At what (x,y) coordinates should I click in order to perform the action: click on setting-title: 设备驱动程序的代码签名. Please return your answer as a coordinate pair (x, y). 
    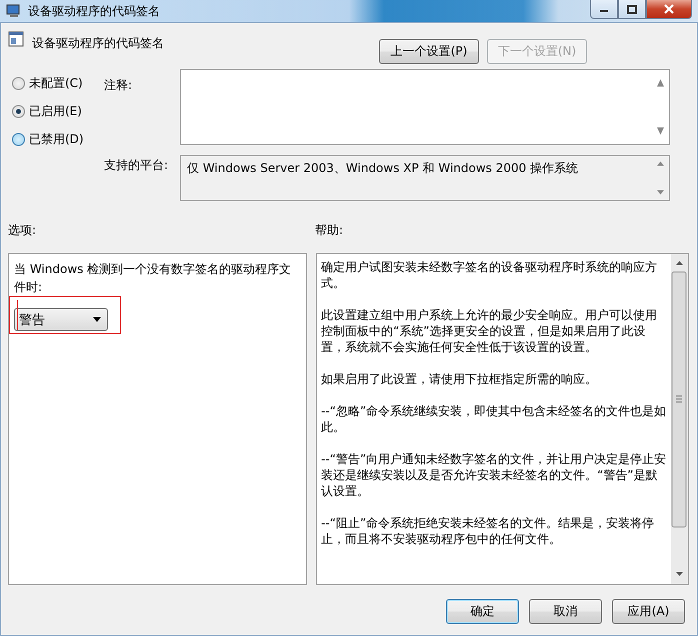
    Looking at the image, I should click on (98, 43).